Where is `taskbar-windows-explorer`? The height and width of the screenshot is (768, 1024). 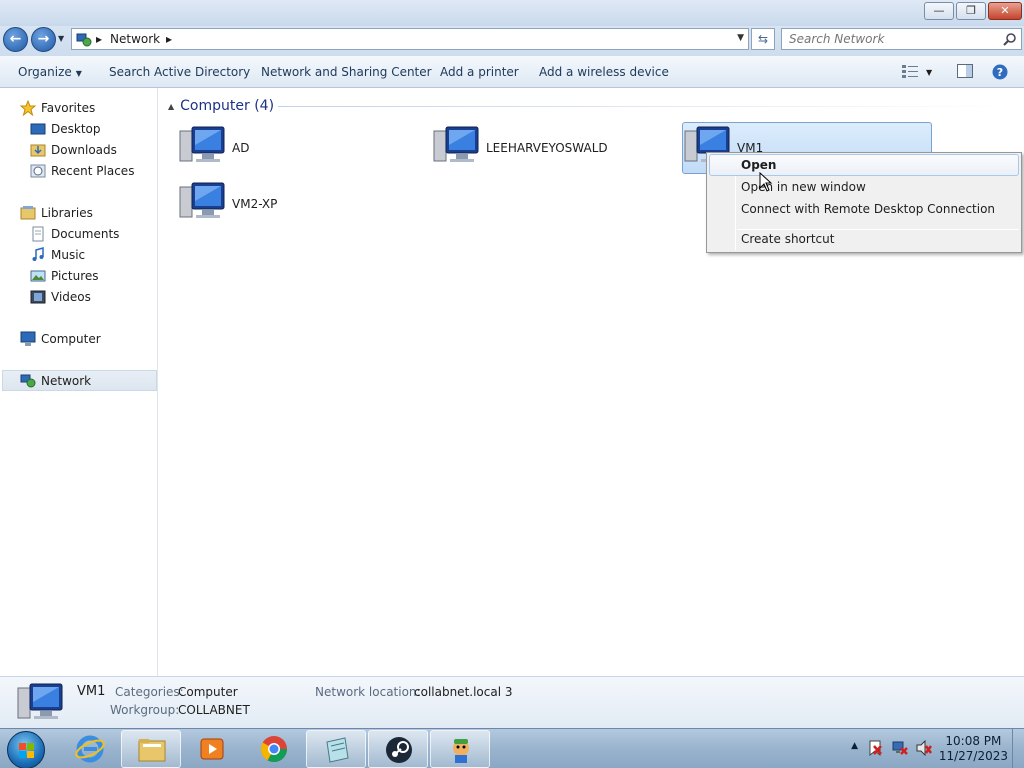
taskbar-windows-explorer is located at coordinates (151, 749).